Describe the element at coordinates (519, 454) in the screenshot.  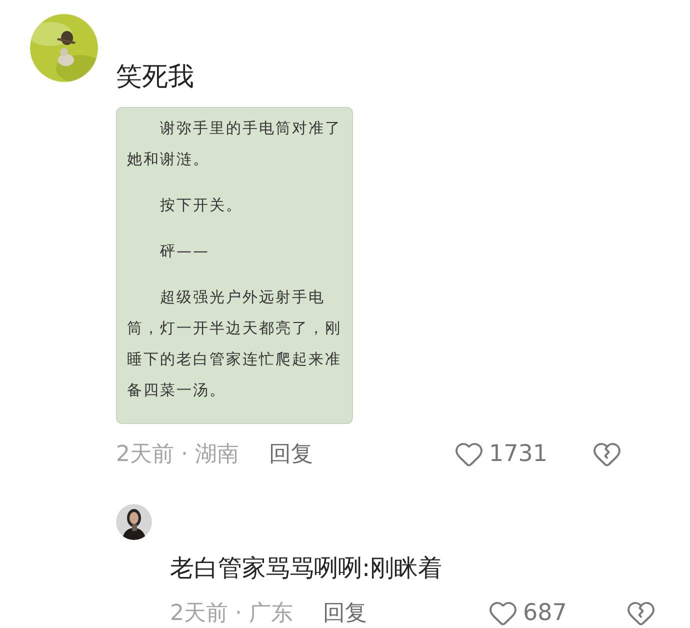
I see `like-count: 1731` at that location.